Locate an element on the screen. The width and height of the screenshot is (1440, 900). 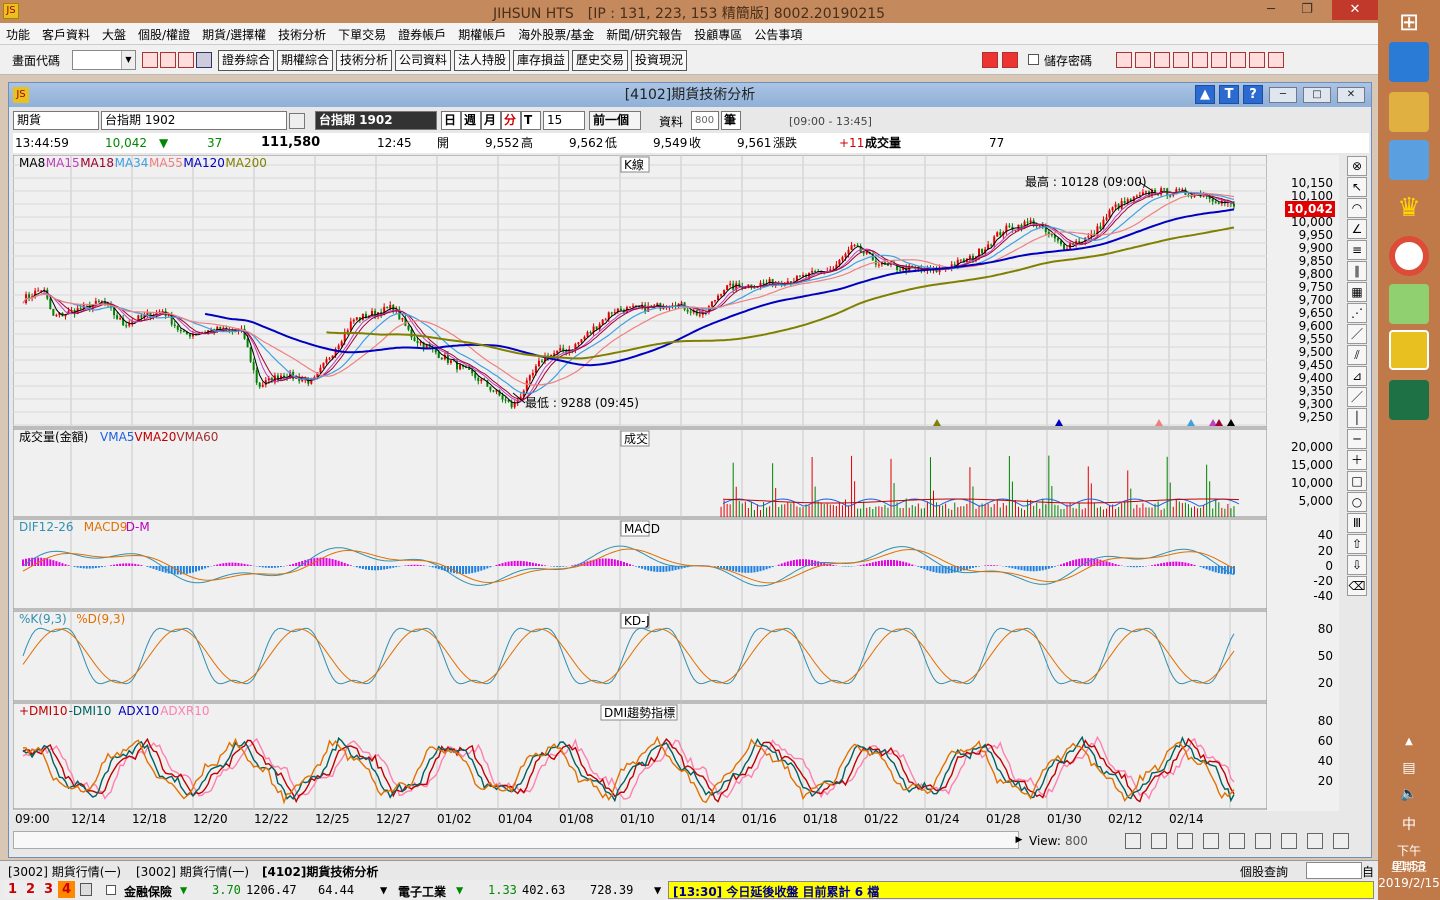
paint-icon is located at coordinates (1409, 160).